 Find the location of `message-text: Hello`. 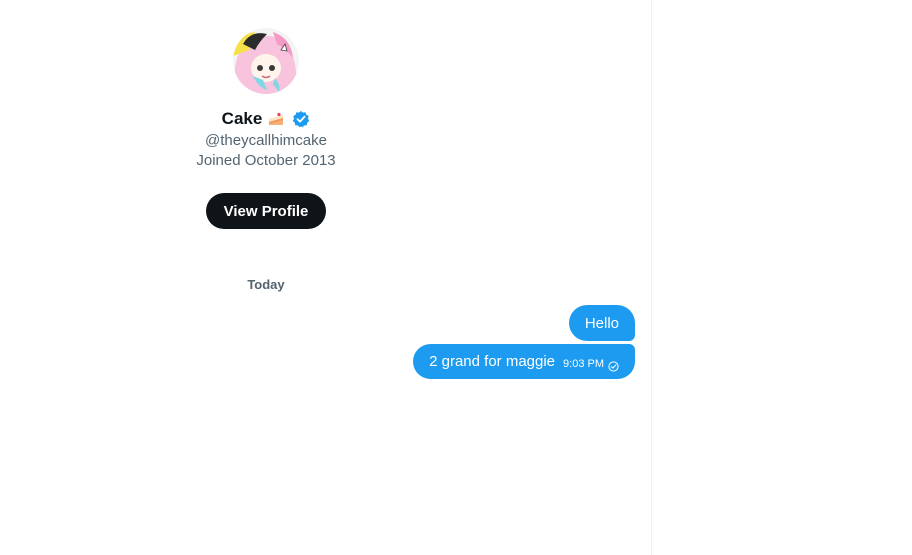

message-text: Hello is located at coordinates (601, 323).